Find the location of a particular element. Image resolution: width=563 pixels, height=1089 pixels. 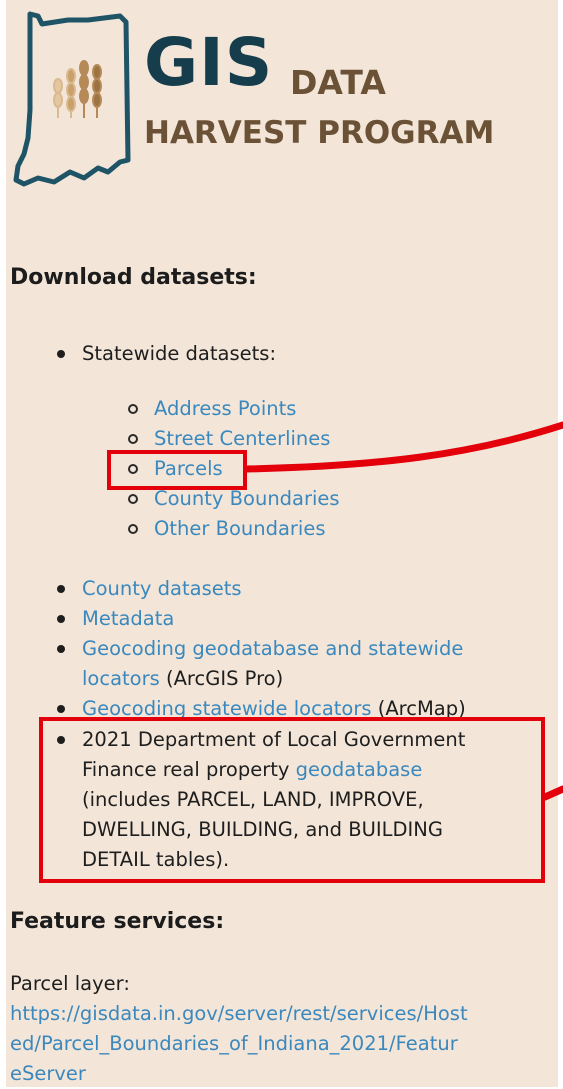

dlgf-pointer-line is located at coordinates (552, 793).